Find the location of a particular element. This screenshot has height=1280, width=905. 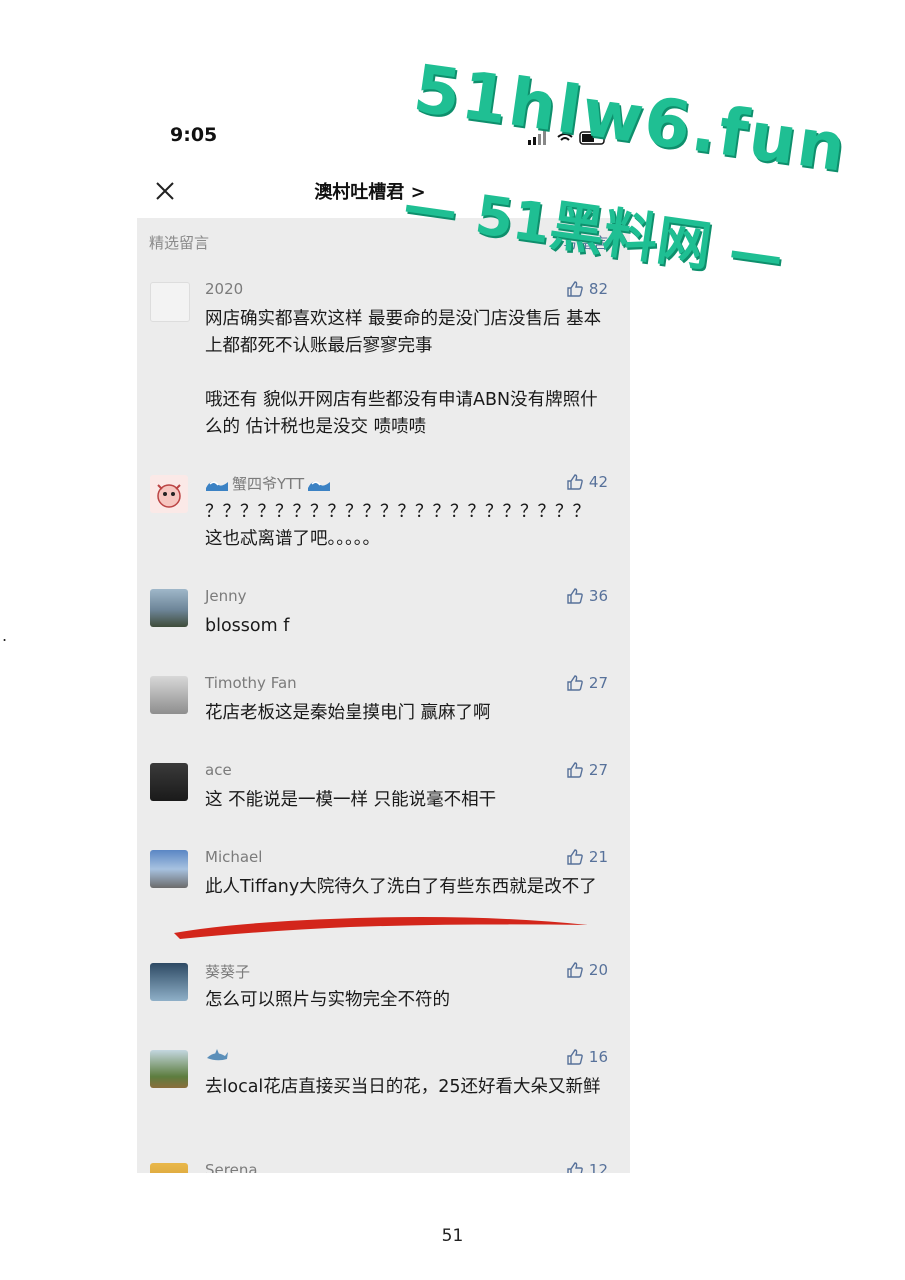

watermark-domain: 51hlw6.fun is located at coordinates (630, 118).